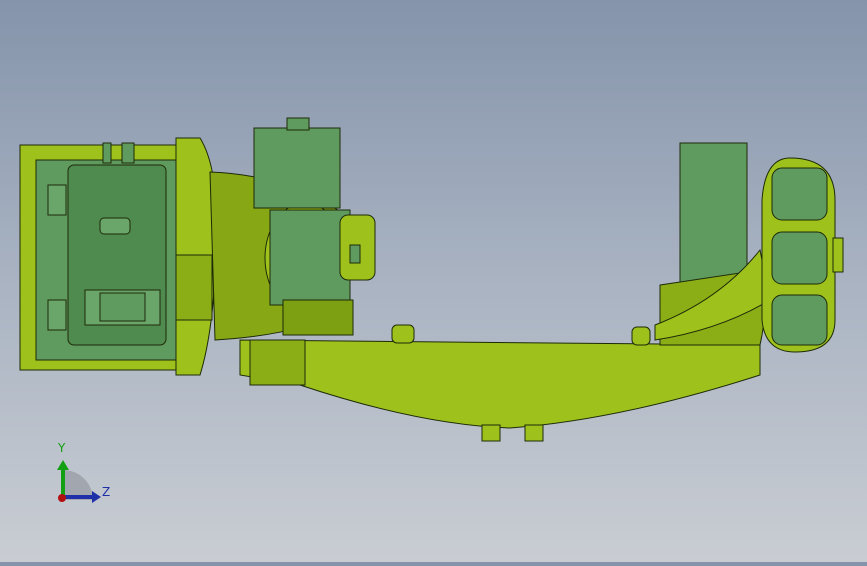  I want to click on z-axis-label: Z, so click(106, 492).